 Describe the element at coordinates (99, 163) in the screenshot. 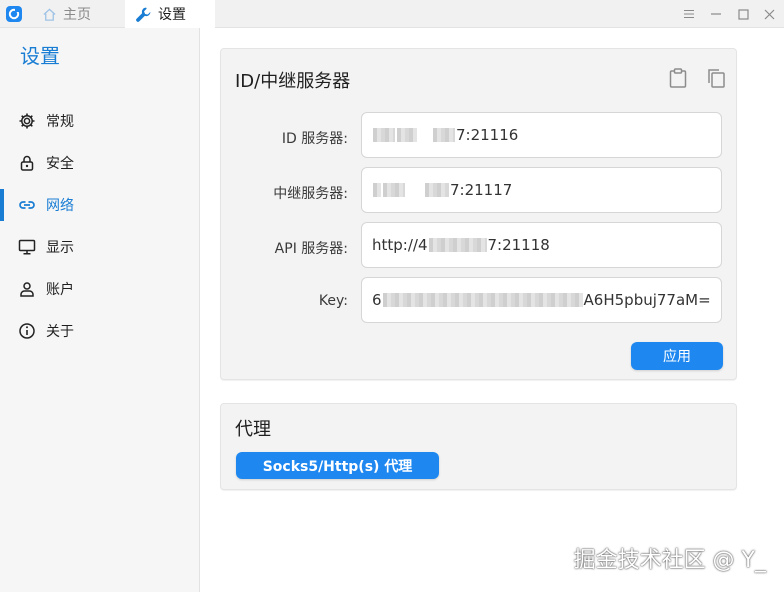

I see `sidebar-item-security: 安全` at that location.